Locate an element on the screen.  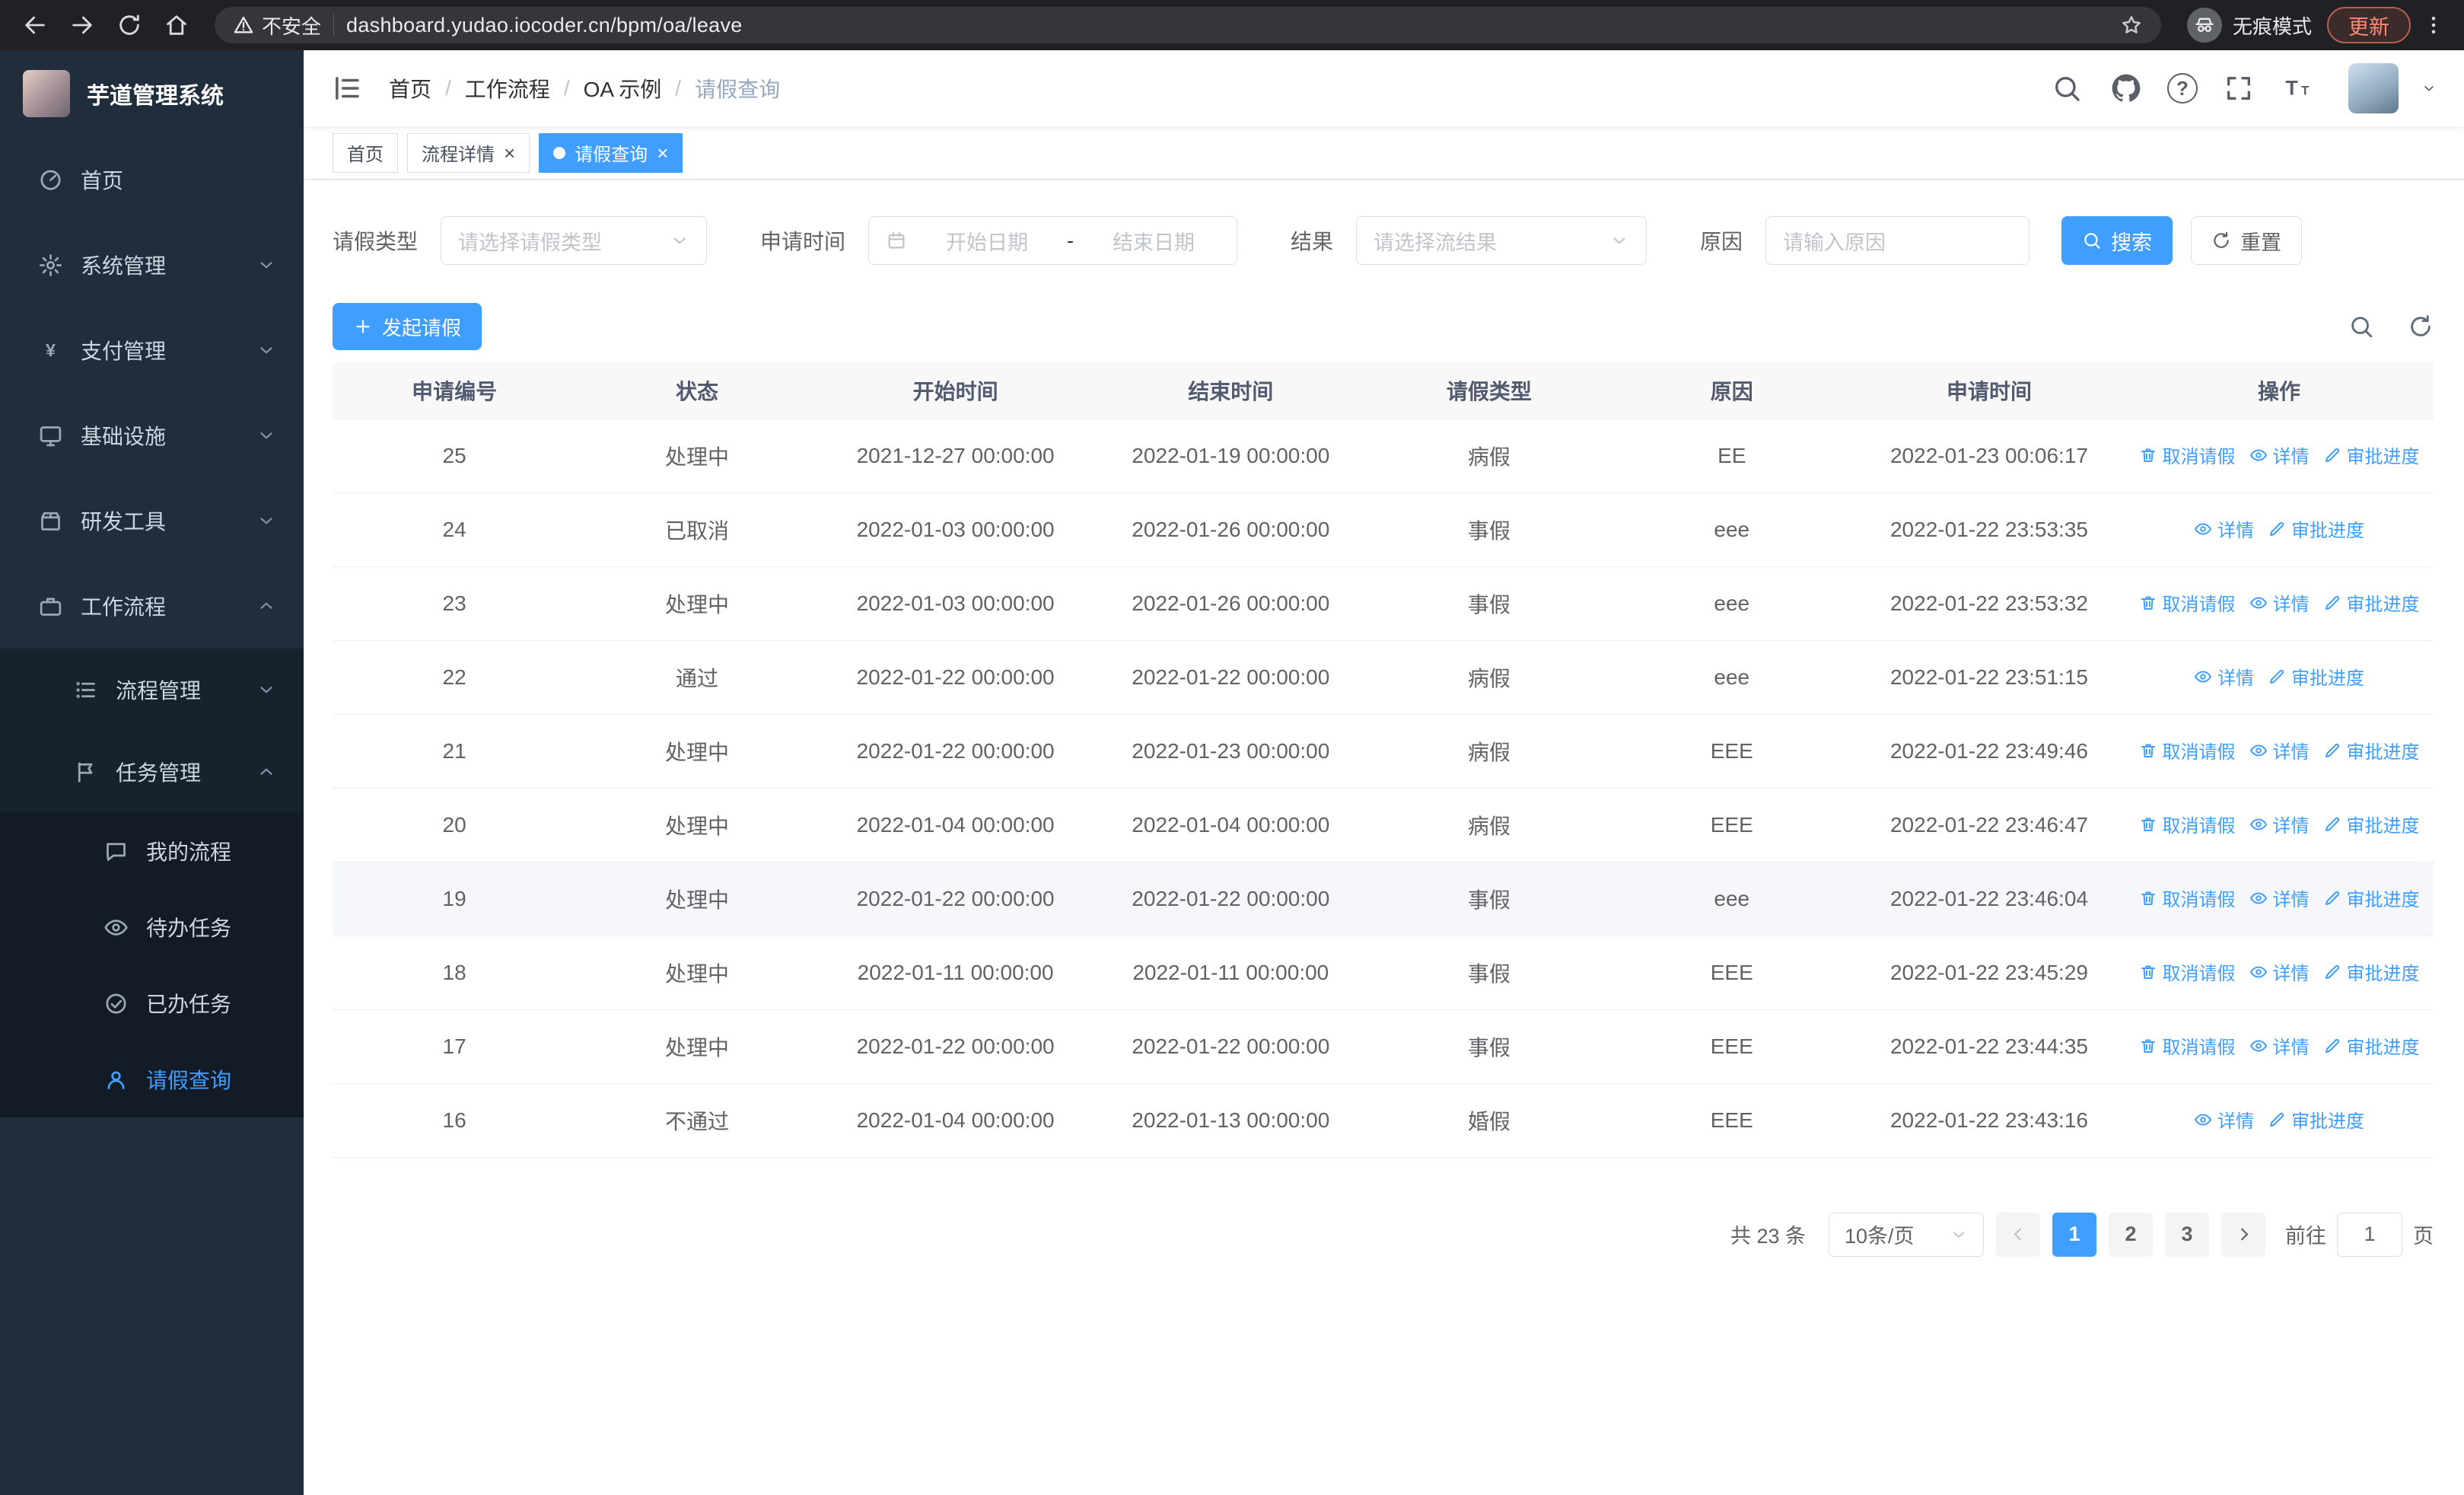
site-security: 不安全 is located at coordinates (277, 26).